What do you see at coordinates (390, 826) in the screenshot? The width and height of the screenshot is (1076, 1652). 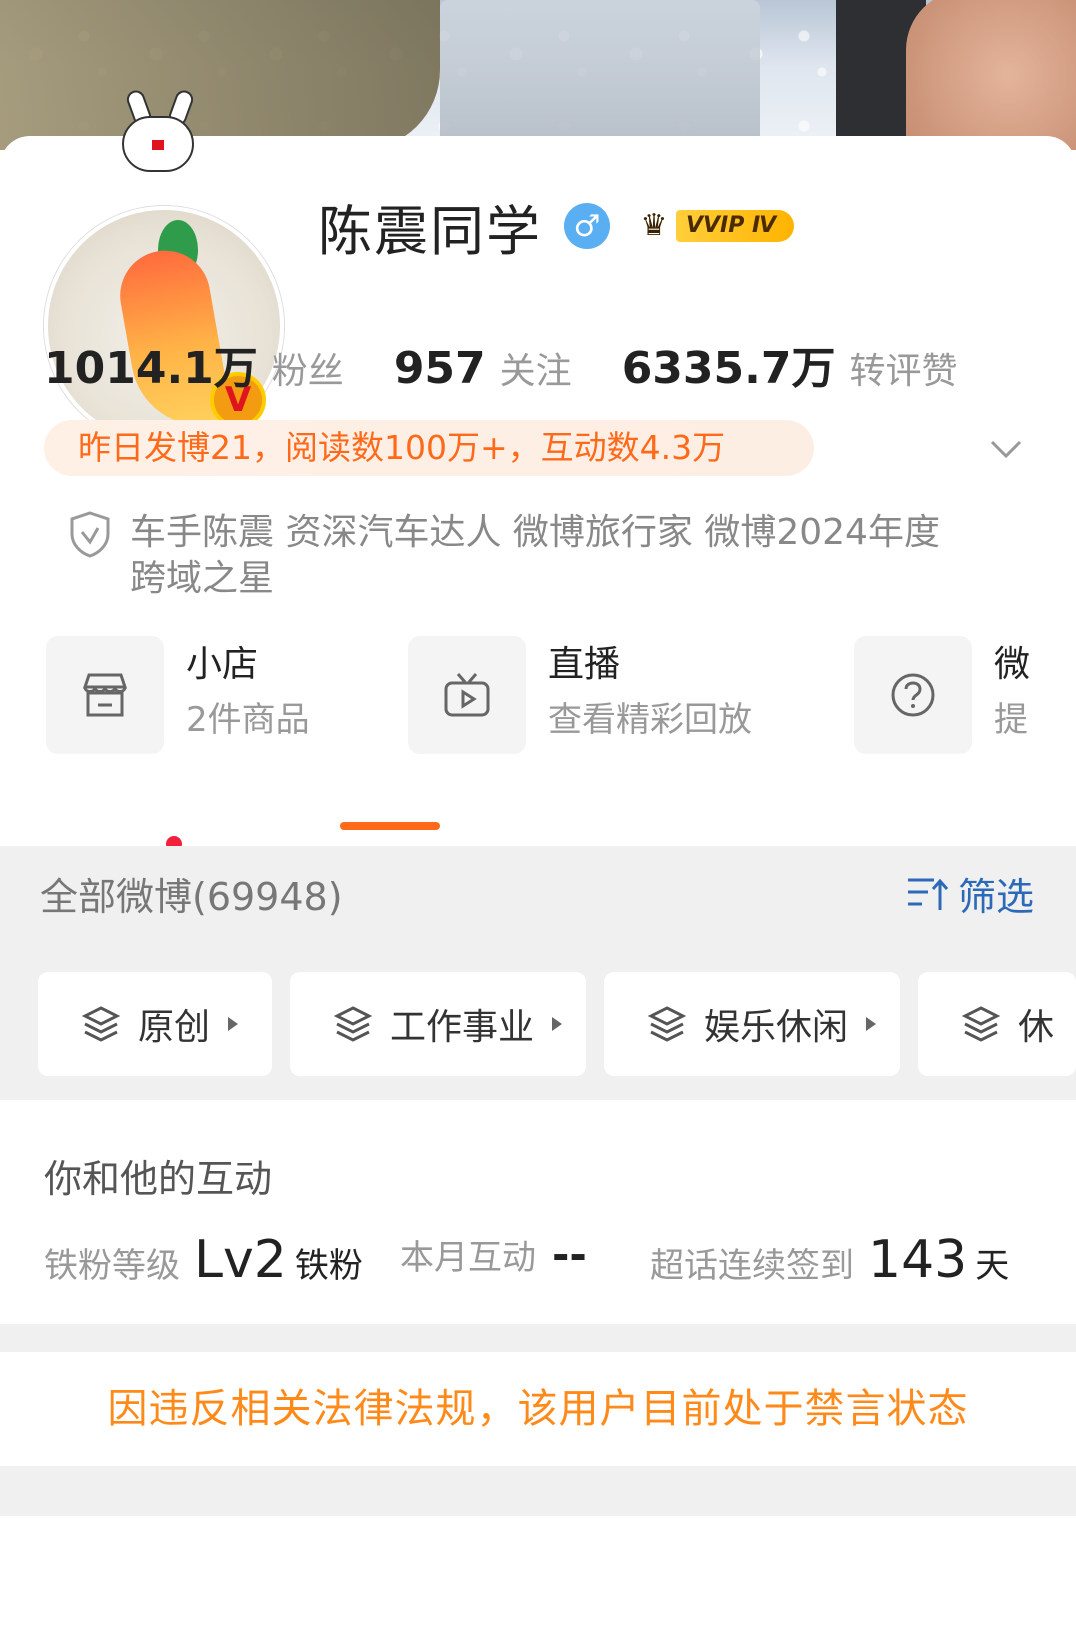 I see `active-tab-indicator` at bounding box center [390, 826].